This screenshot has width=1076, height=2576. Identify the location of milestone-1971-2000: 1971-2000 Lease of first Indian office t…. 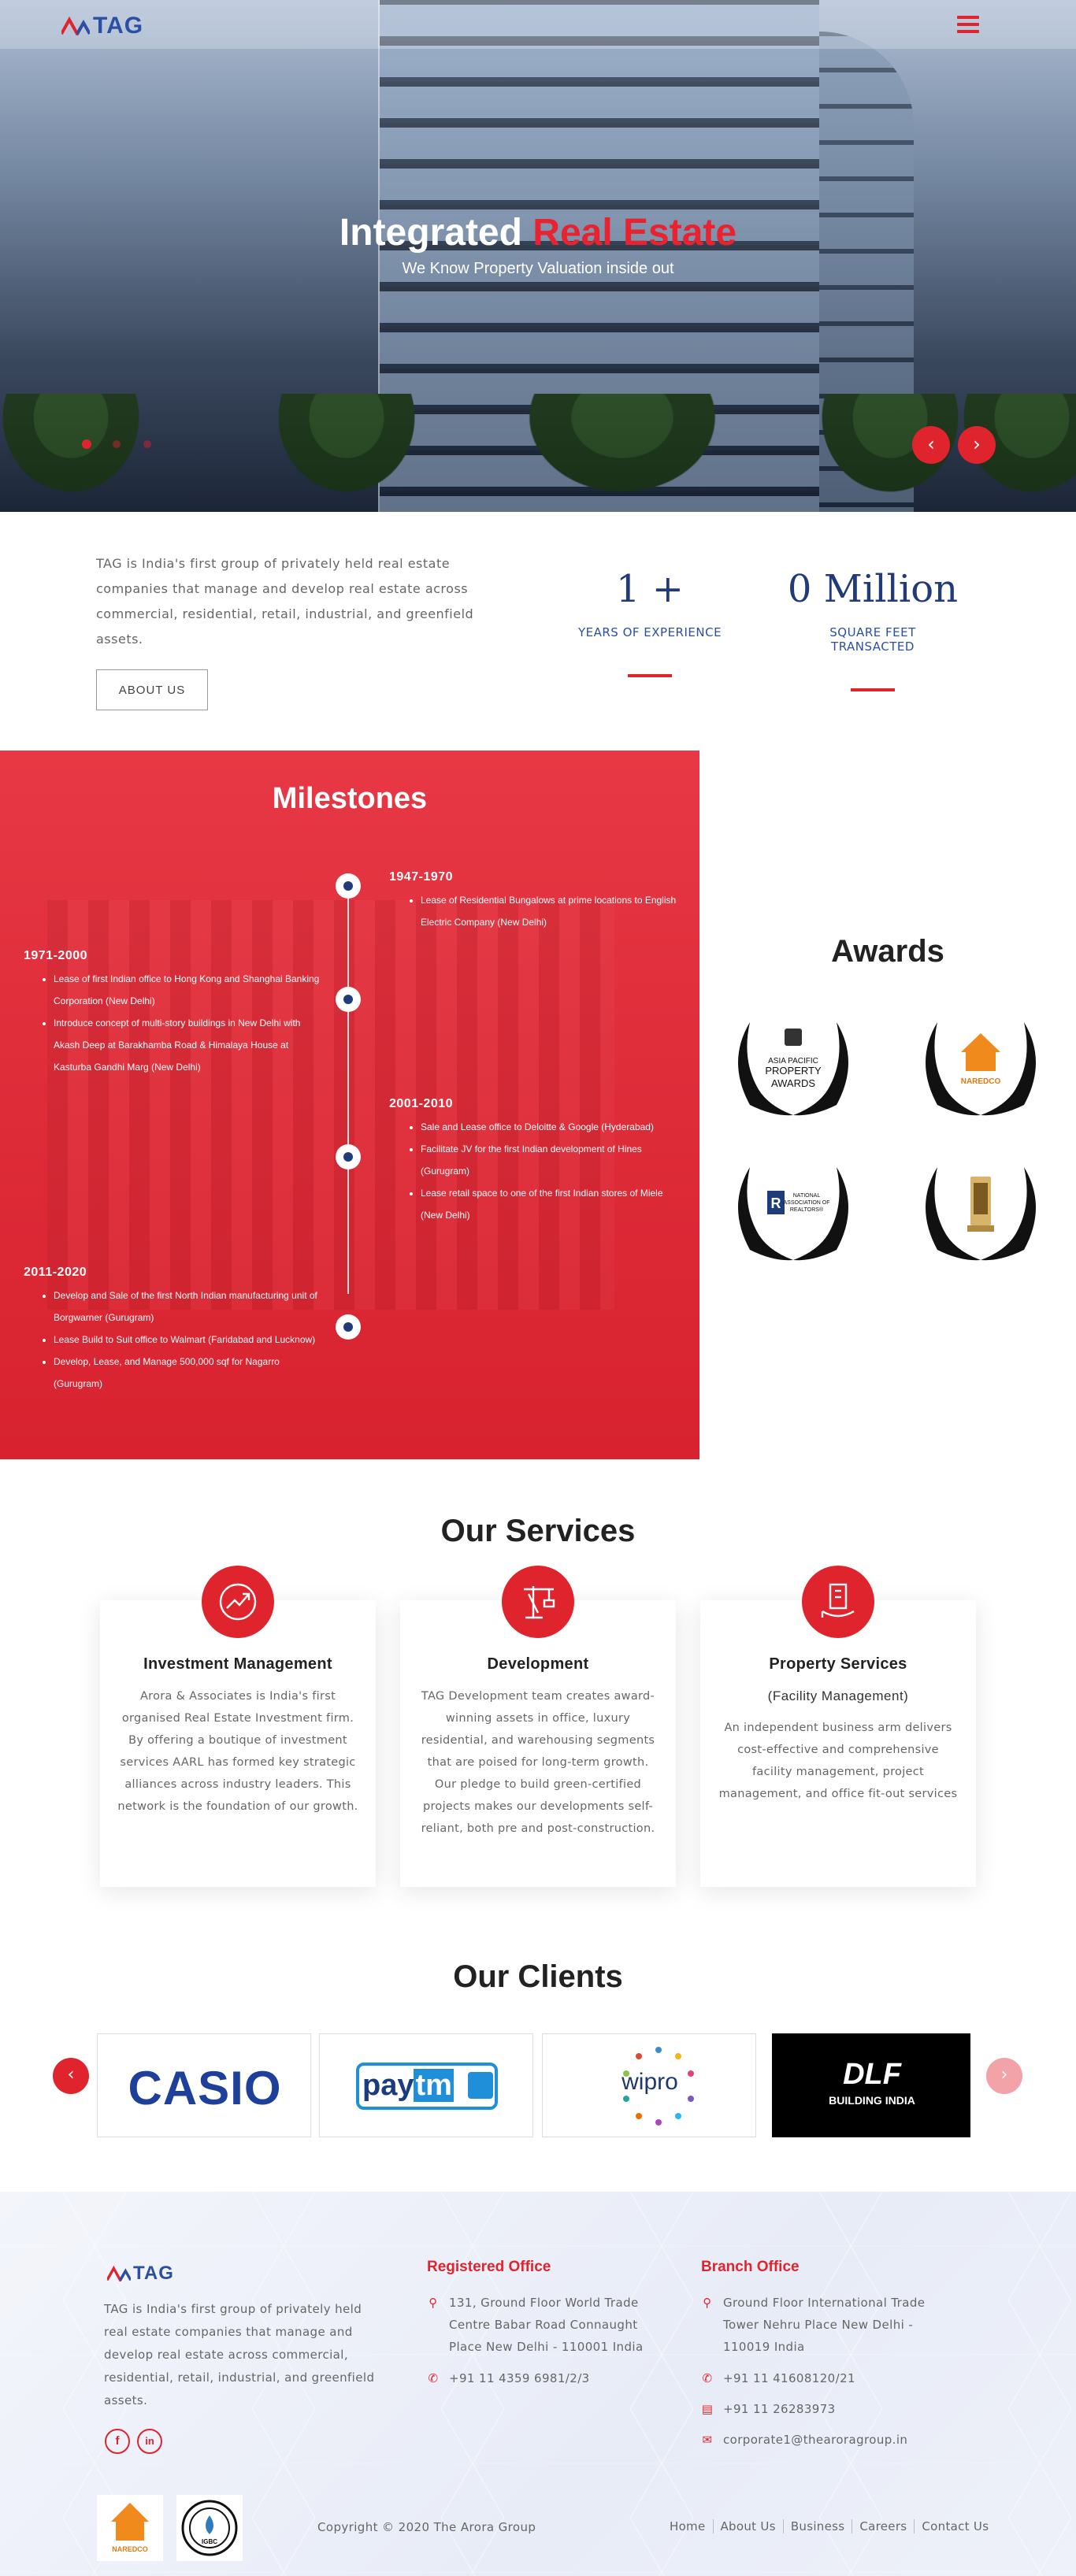
(173, 1013).